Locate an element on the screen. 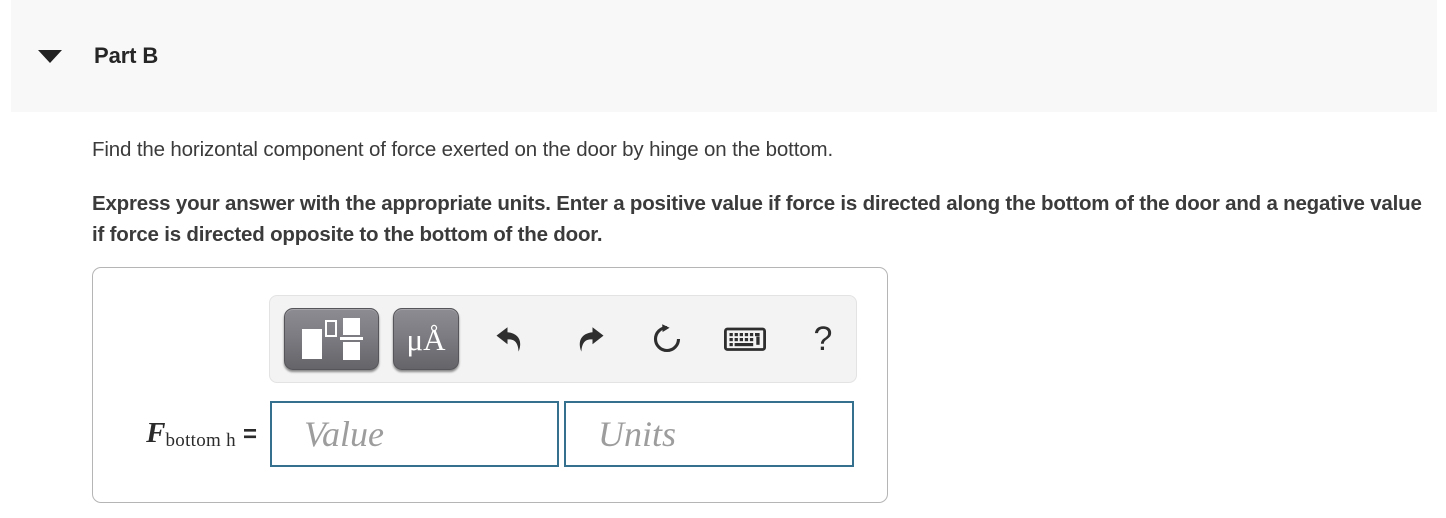  help-icon: ? is located at coordinates (823, 338).